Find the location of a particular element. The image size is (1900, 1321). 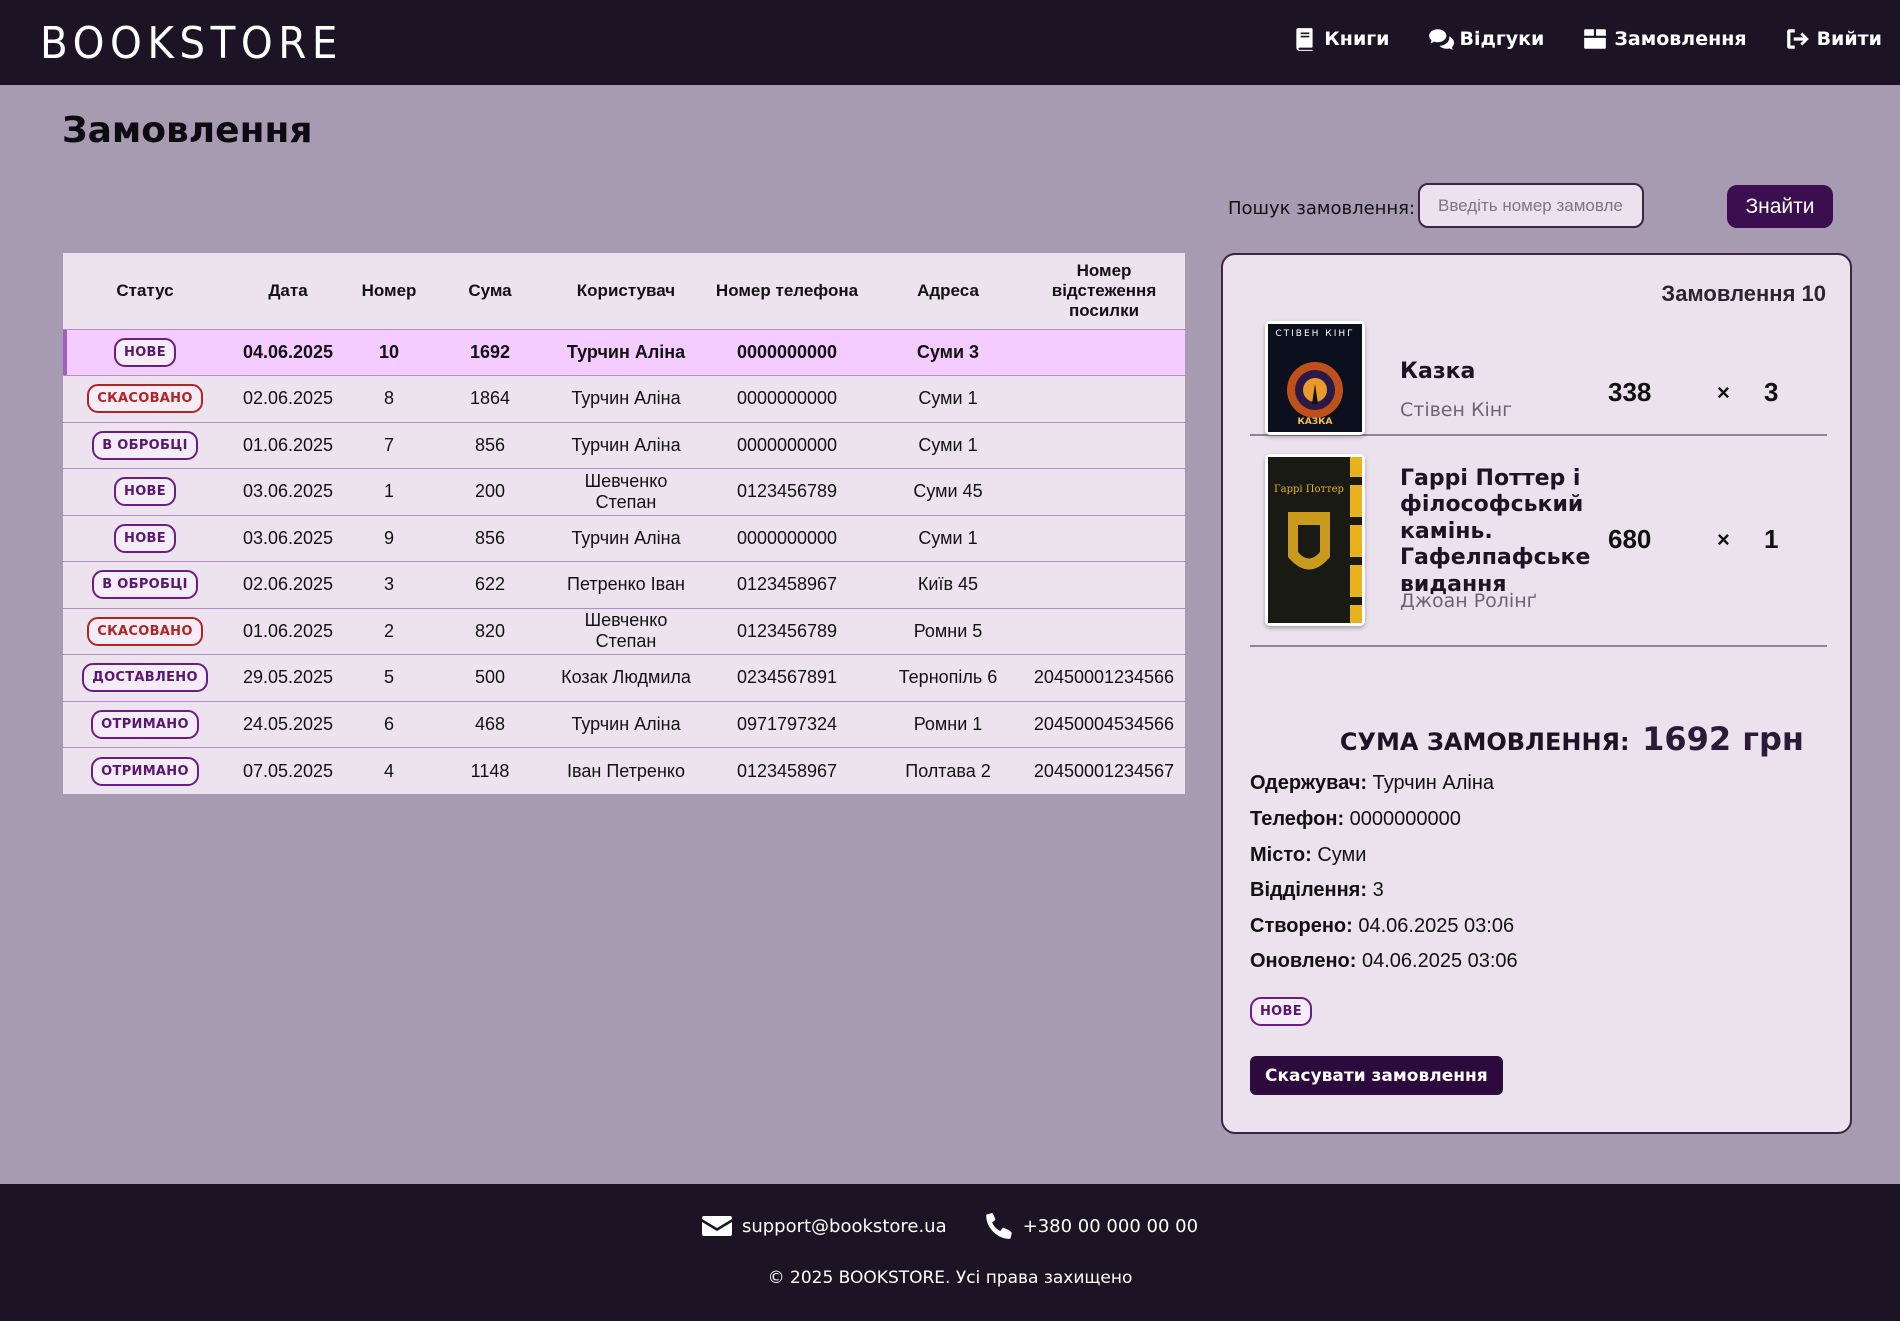

column-header-sum: Сума is located at coordinates (490, 291).